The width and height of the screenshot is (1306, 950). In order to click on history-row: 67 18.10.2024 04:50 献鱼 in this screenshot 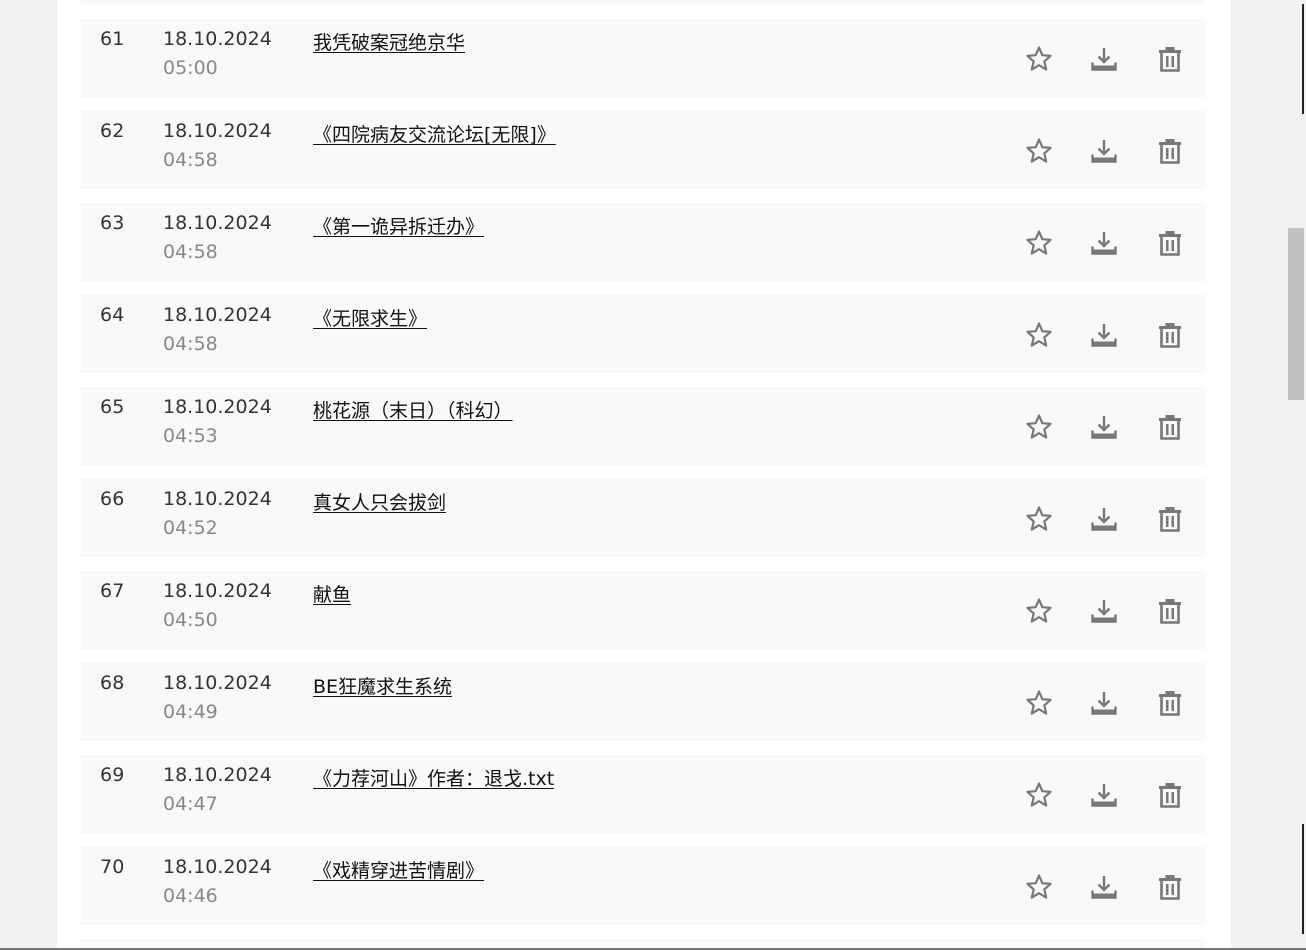, I will do `click(643, 610)`.